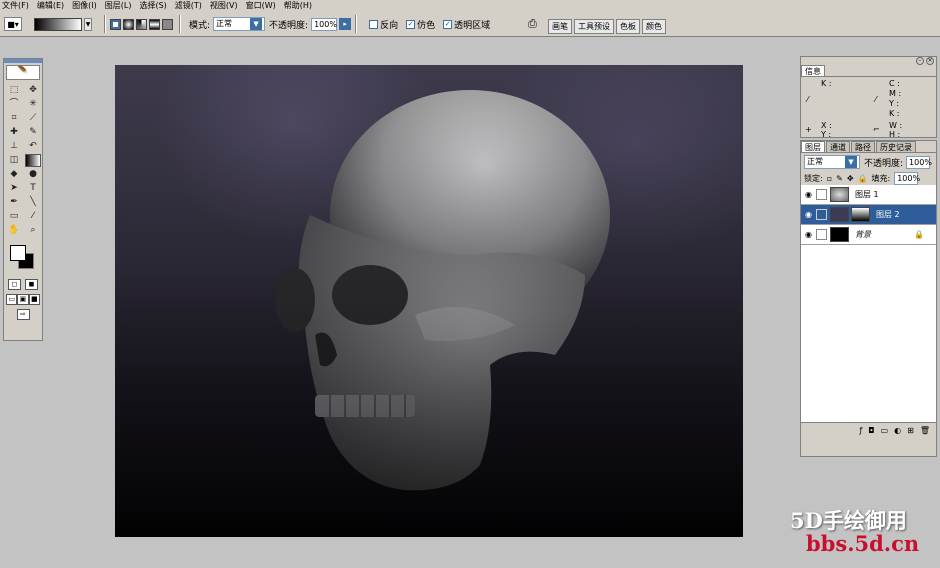 Image resolution: width=940 pixels, height=568 pixels. I want to click on lock-image-icon: ✎, so click(839, 178).